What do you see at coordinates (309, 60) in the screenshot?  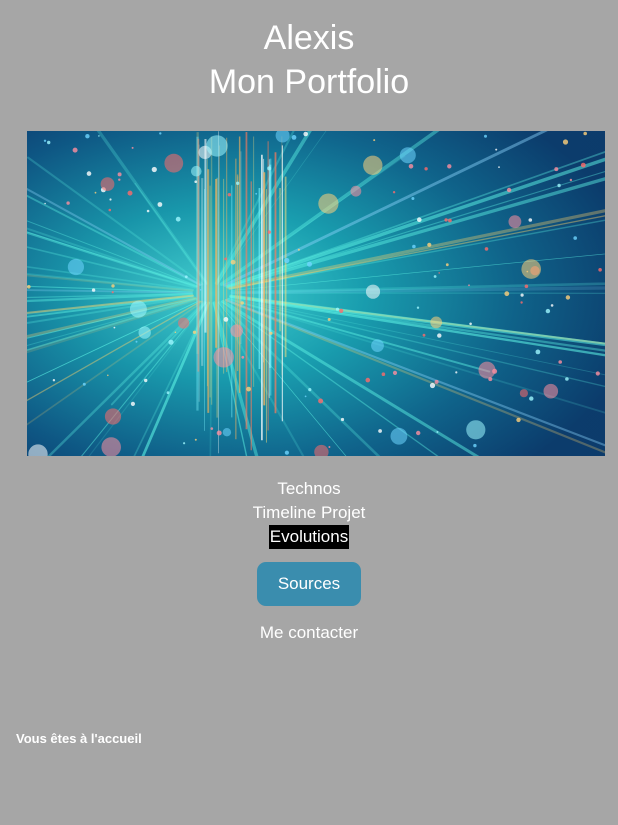 I see `page-header: Alexis Mon Portfolio` at bounding box center [309, 60].